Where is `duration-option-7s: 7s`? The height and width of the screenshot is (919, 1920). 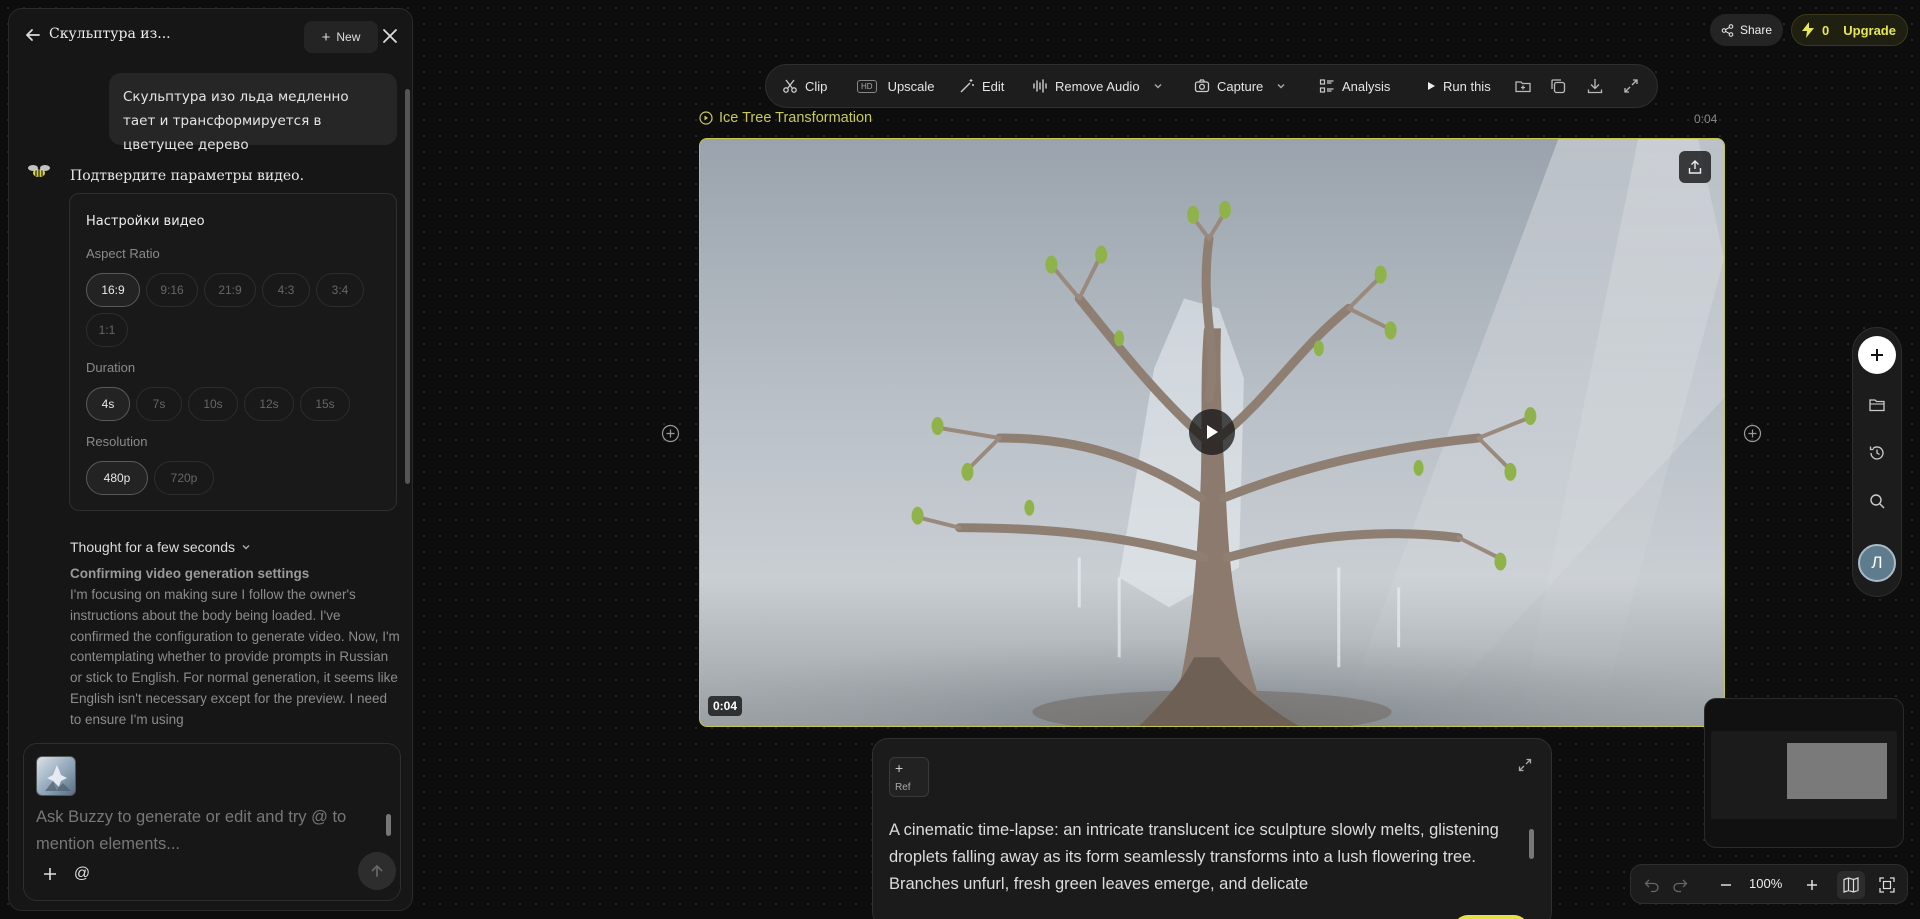
duration-option-7s: 7s is located at coordinates (159, 404).